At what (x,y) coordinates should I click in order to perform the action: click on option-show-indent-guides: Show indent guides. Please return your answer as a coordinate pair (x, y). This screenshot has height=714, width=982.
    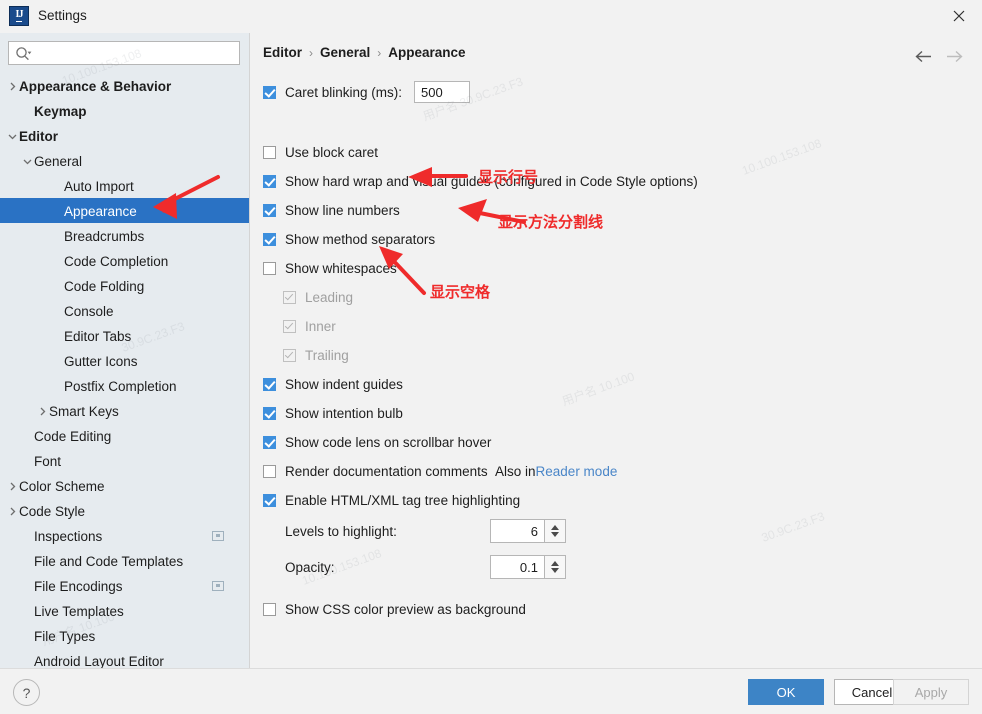
    Looking at the image, I should click on (333, 384).